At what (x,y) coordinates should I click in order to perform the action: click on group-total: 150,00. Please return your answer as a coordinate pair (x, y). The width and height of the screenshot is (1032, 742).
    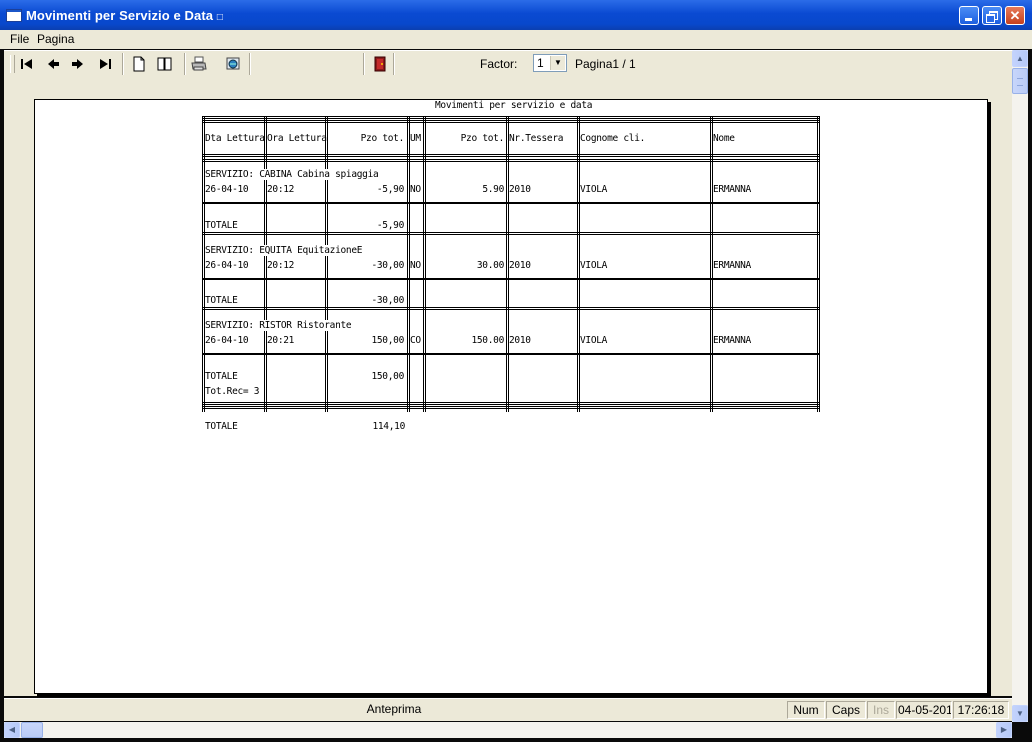
    Looking at the image, I should click on (387, 376).